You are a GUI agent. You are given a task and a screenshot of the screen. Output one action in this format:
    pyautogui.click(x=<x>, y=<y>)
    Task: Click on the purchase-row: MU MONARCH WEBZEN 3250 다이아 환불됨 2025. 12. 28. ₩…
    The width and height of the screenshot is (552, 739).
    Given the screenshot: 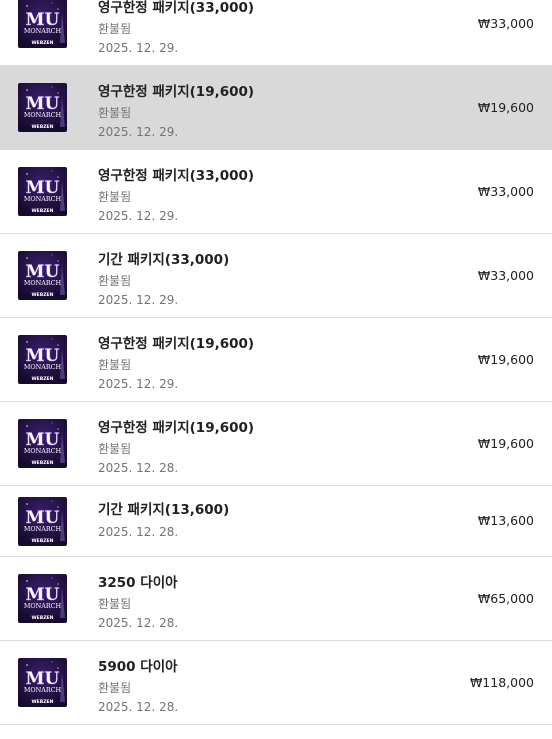 What is the action you would take?
    pyautogui.click(x=276, y=599)
    